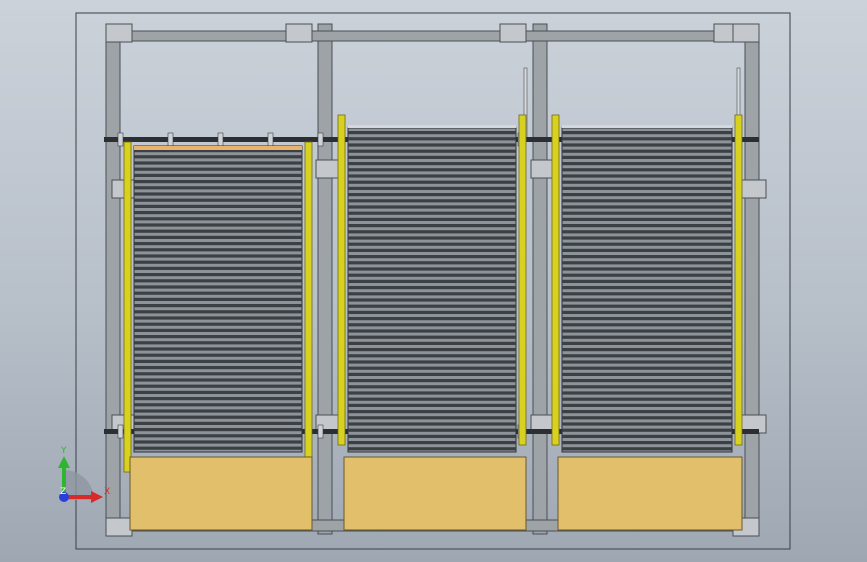  What do you see at coordinates (308, 307) in the screenshot?
I see `conveyor-1-guide-right` at bounding box center [308, 307].